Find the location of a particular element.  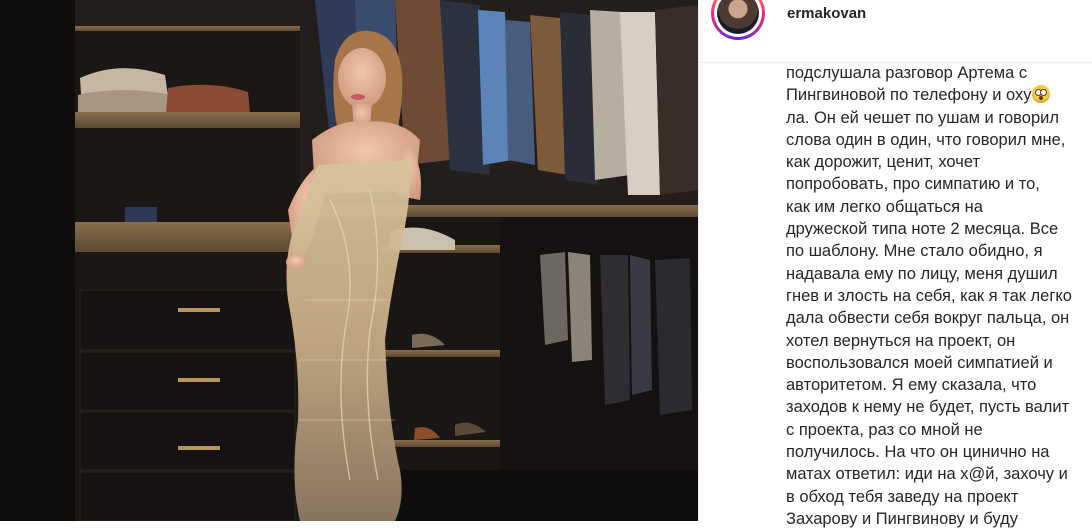

caption-line: попробовать, про симпатию и то, is located at coordinates (913, 184).